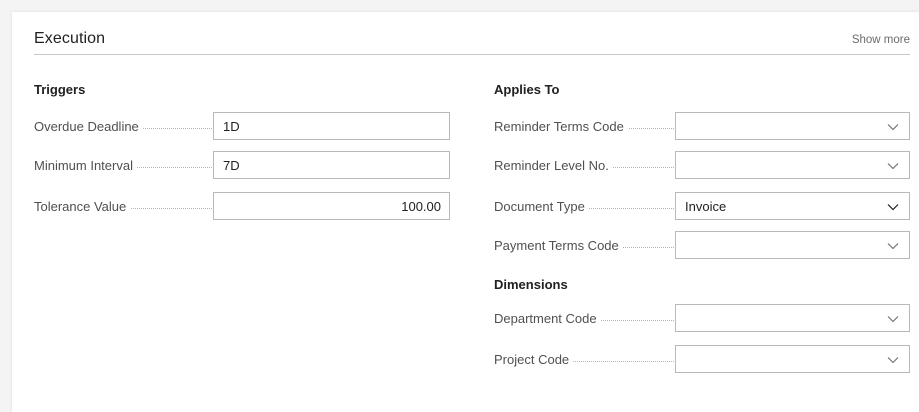 This screenshot has width=919, height=412. Describe the element at coordinates (70, 38) in the screenshot. I see `section-title: Execution` at that location.